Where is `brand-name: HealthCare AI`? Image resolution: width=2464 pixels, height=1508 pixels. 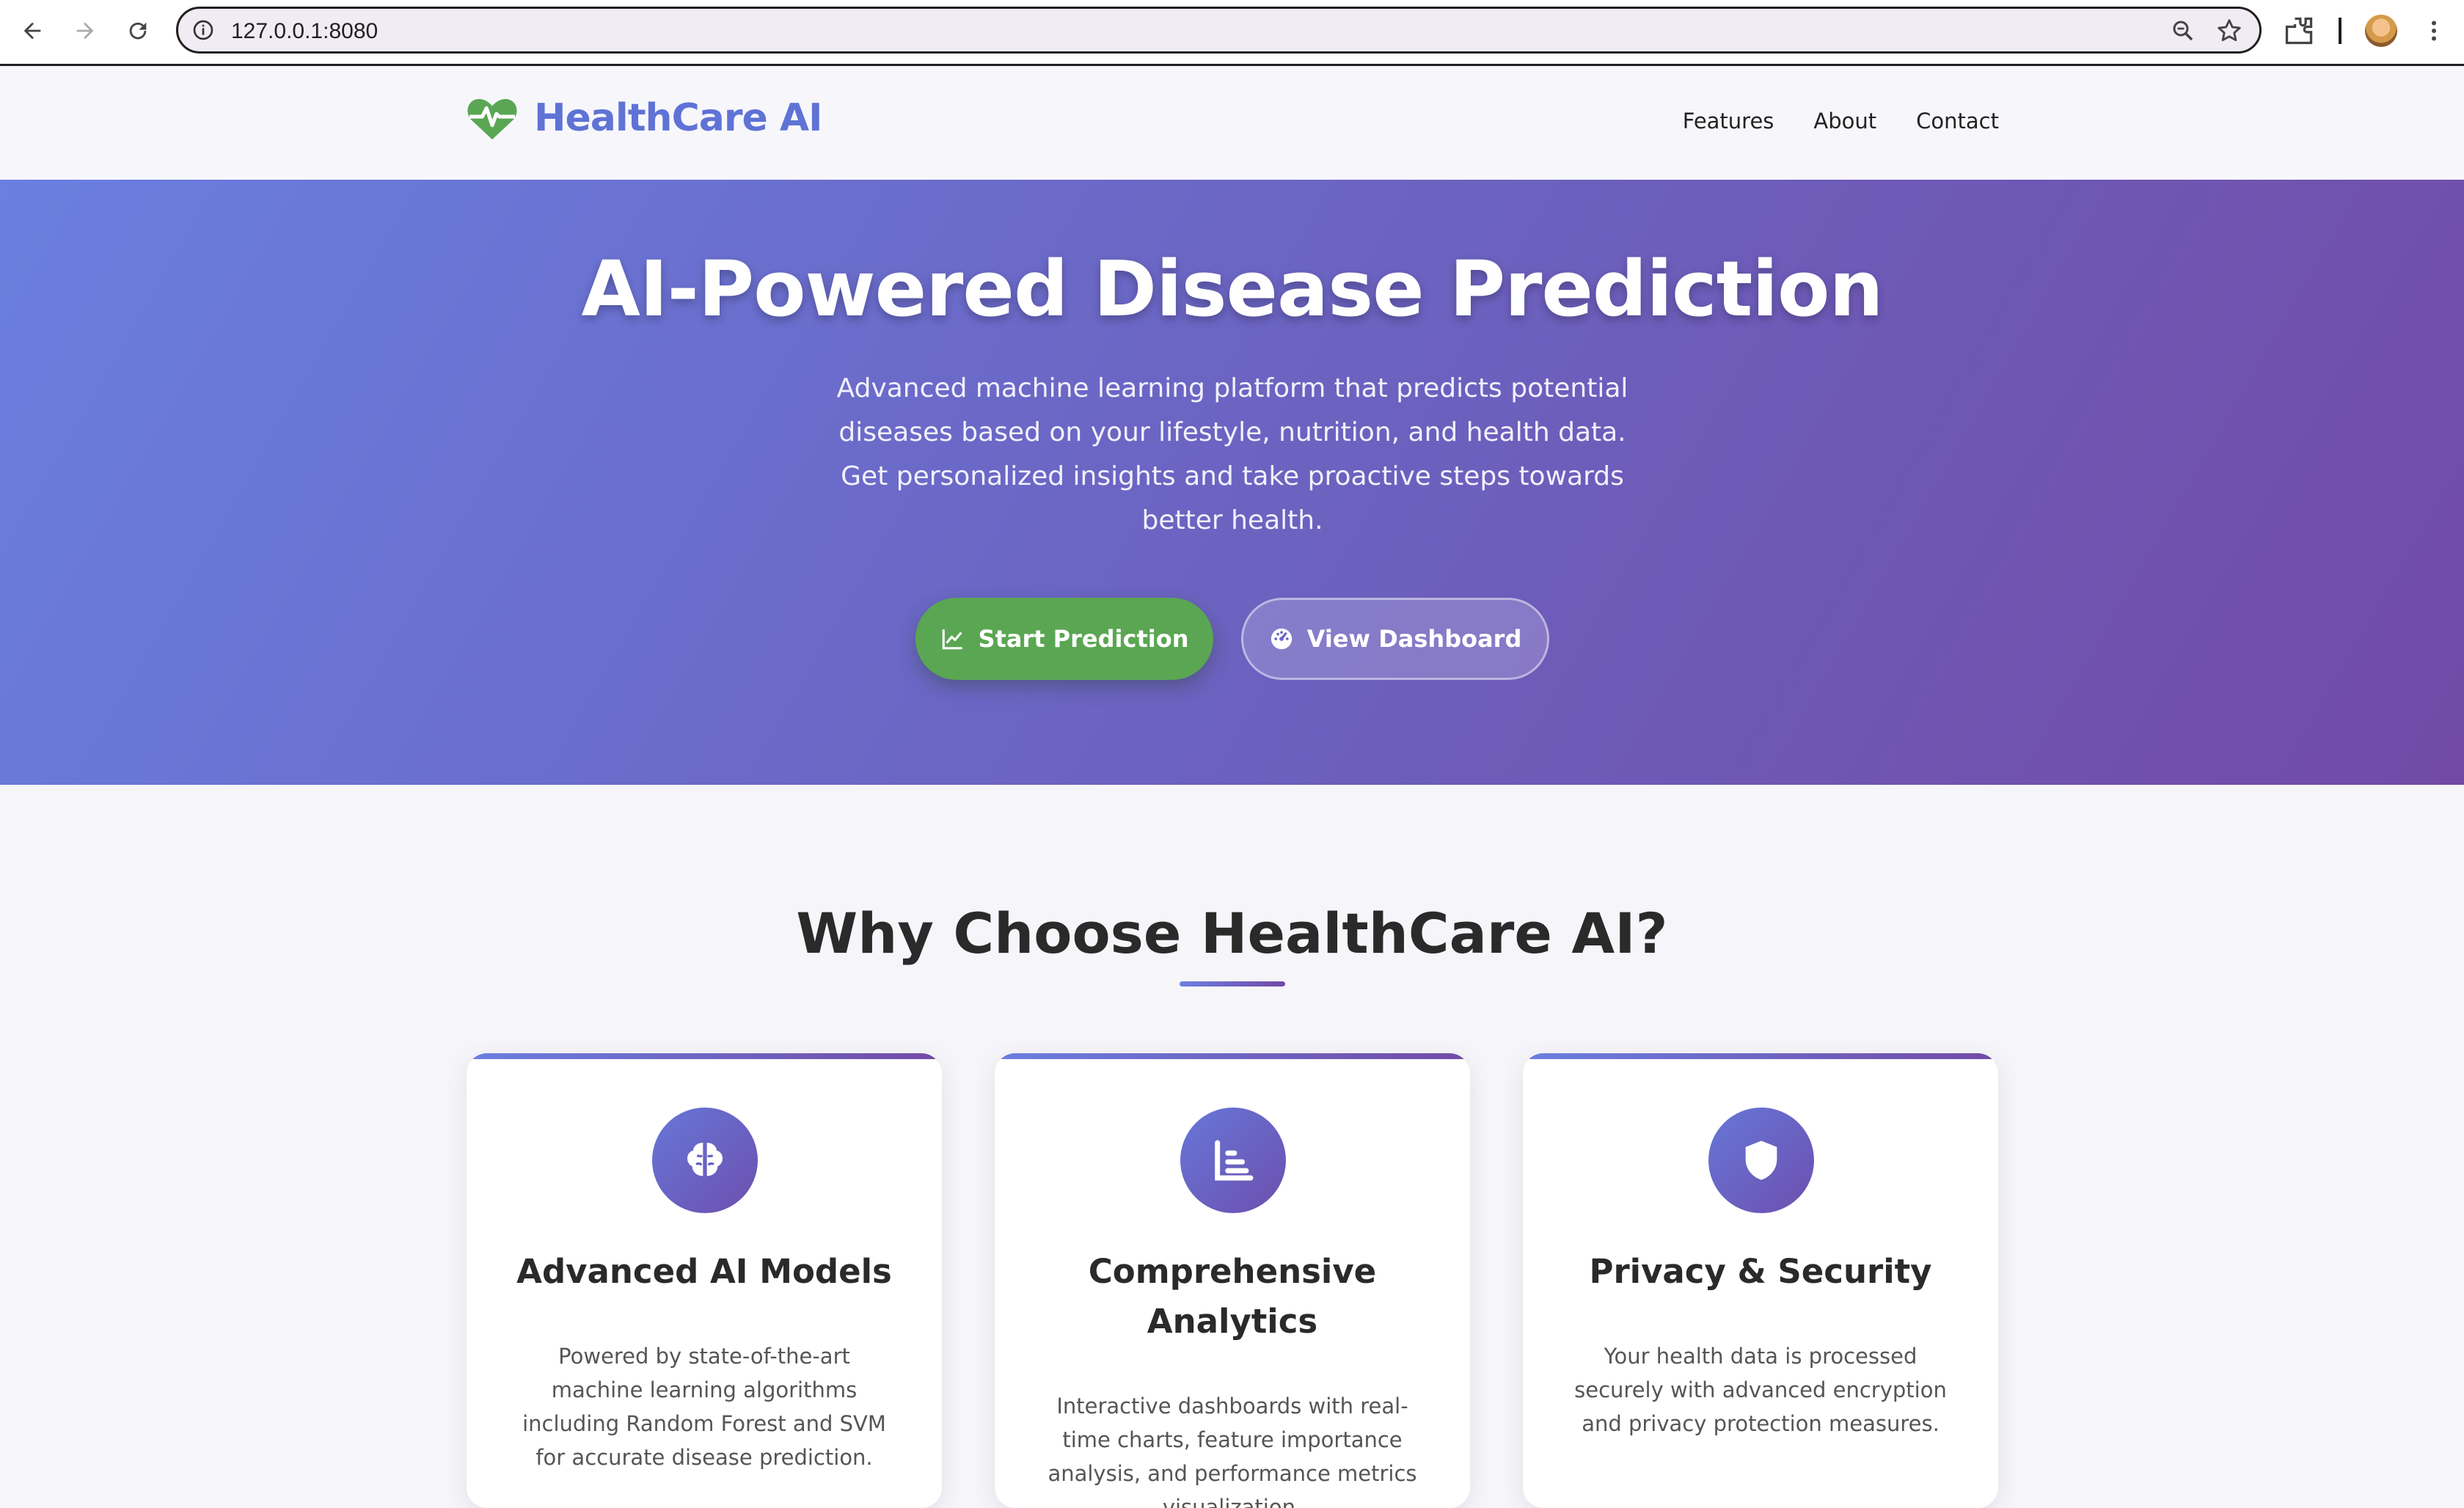 brand-name: HealthCare AI is located at coordinates (678, 118).